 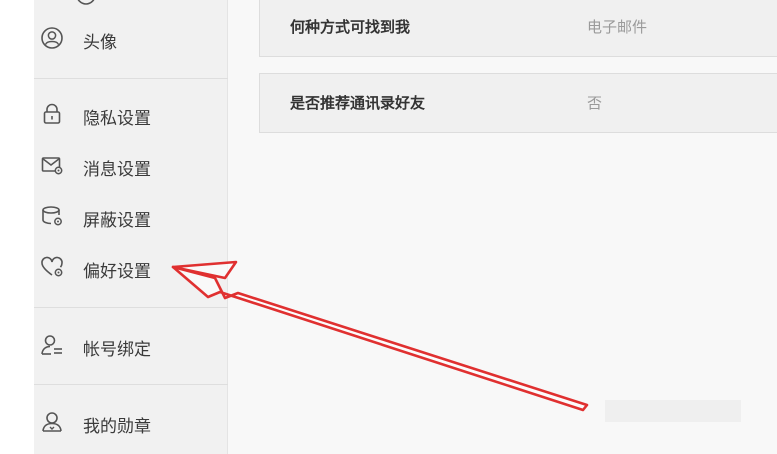 What do you see at coordinates (52, 38) in the screenshot?
I see `avatar-icon` at bounding box center [52, 38].